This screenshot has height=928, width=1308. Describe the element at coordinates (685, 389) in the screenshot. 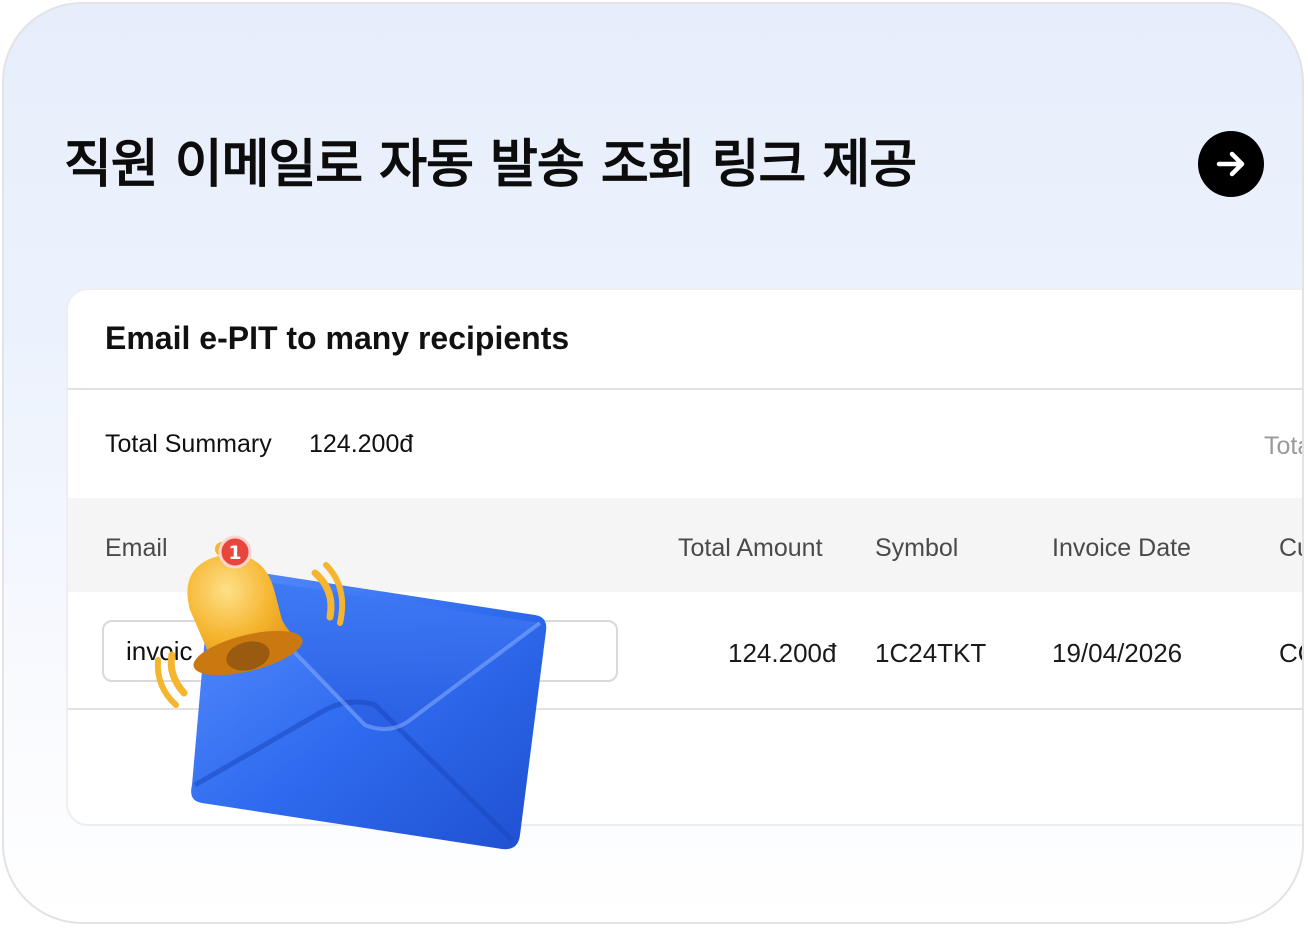

I see `title-divider` at that location.